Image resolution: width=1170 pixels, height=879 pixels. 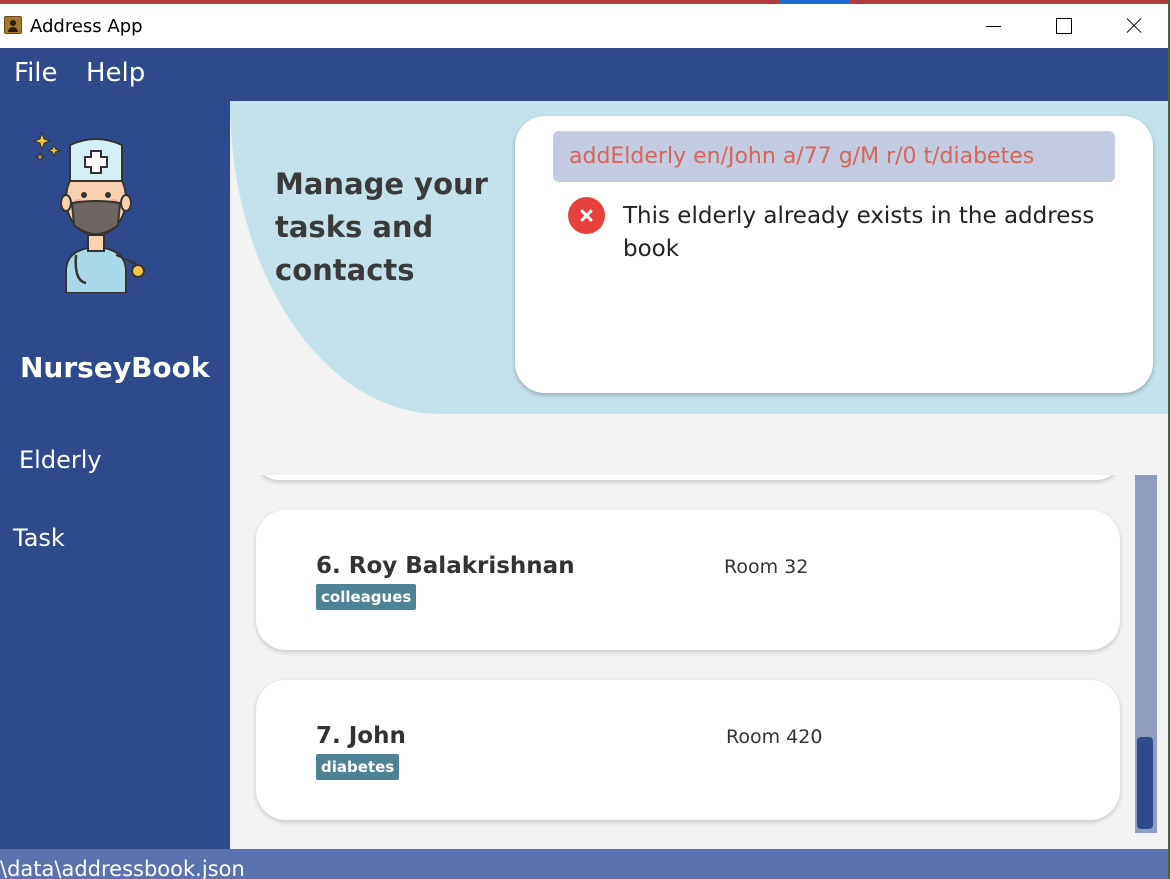 I want to click on data-file-path: \data\addressbook.json, so click(x=122, y=868).